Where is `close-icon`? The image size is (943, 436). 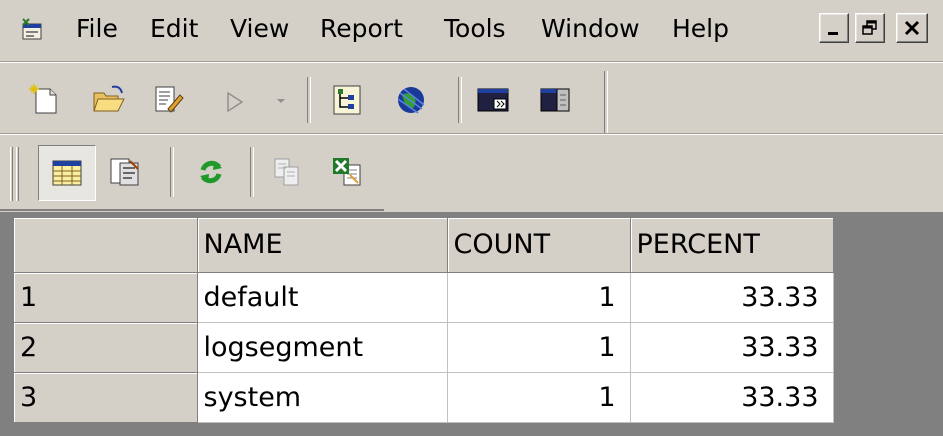
close-icon is located at coordinates (912, 28).